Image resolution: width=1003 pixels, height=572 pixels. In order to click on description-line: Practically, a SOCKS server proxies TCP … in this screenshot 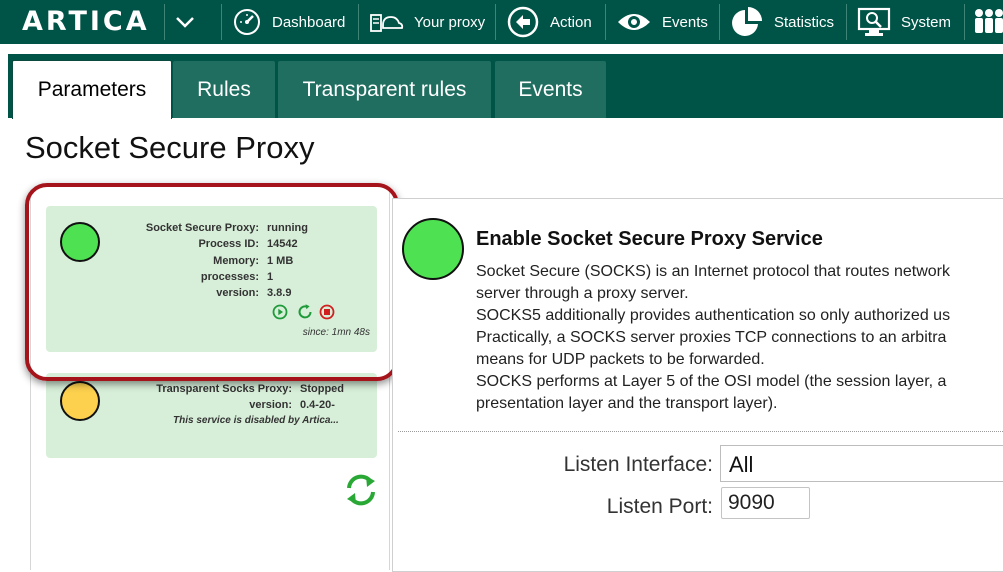, I will do `click(711, 337)`.